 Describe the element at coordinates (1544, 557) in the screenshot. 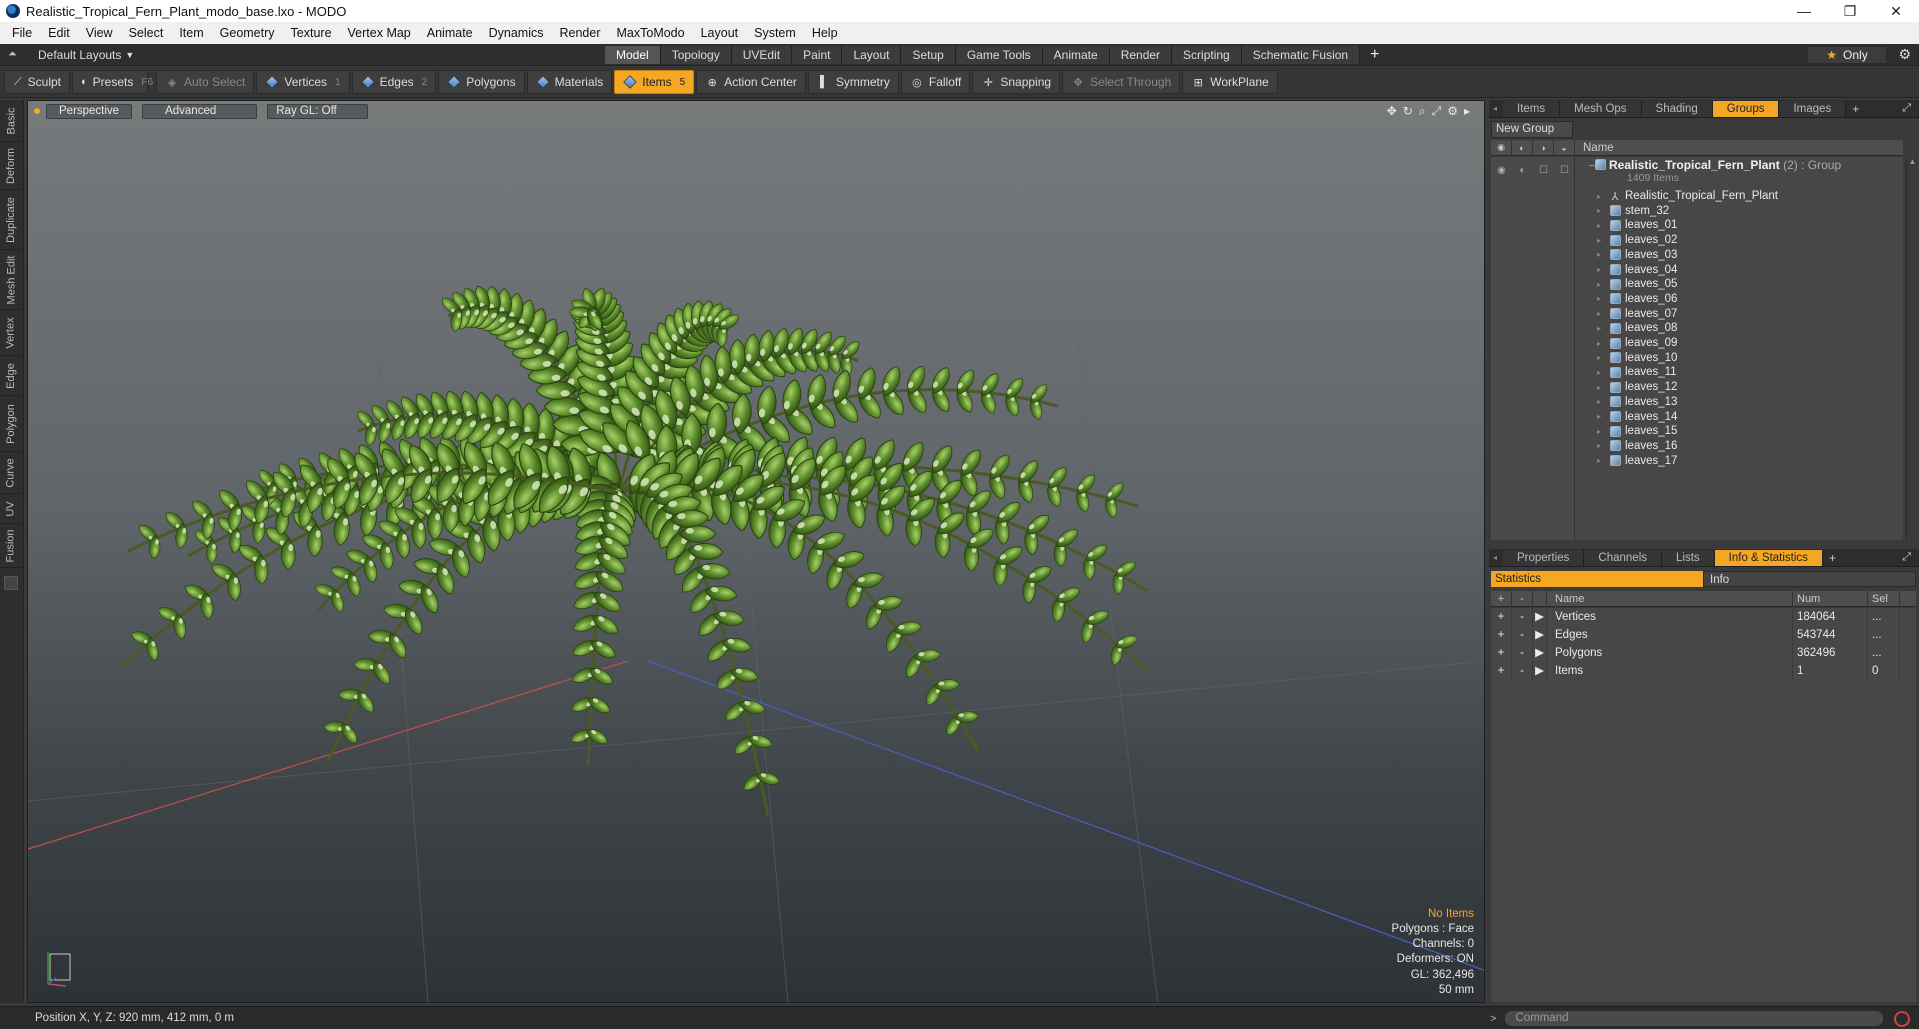

I see `tab-properties: Properties` at that location.